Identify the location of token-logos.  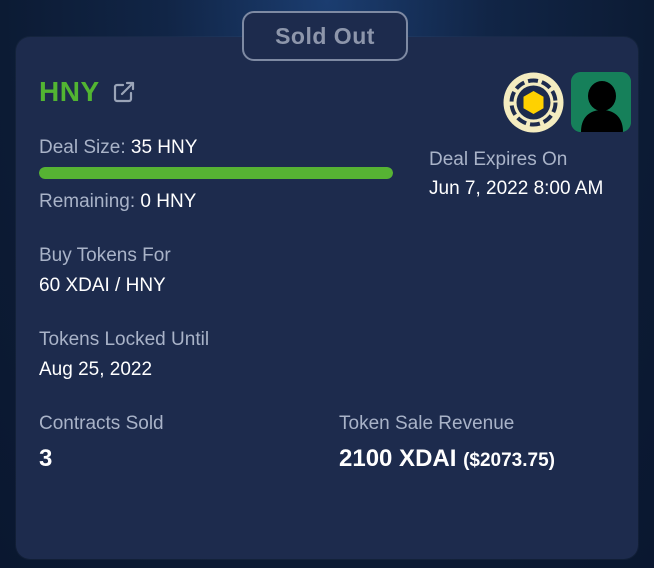
(567, 102).